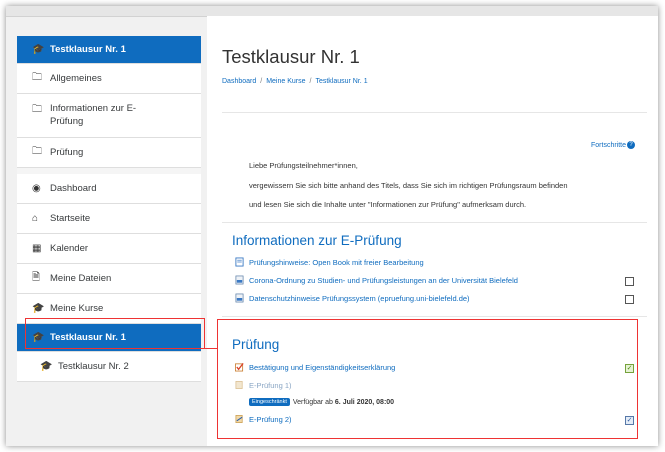 The width and height of the screenshot is (665, 452). What do you see at coordinates (109, 189) in the screenshot?
I see `sidebar-item-dashboard: ◉ Dashboard` at bounding box center [109, 189].